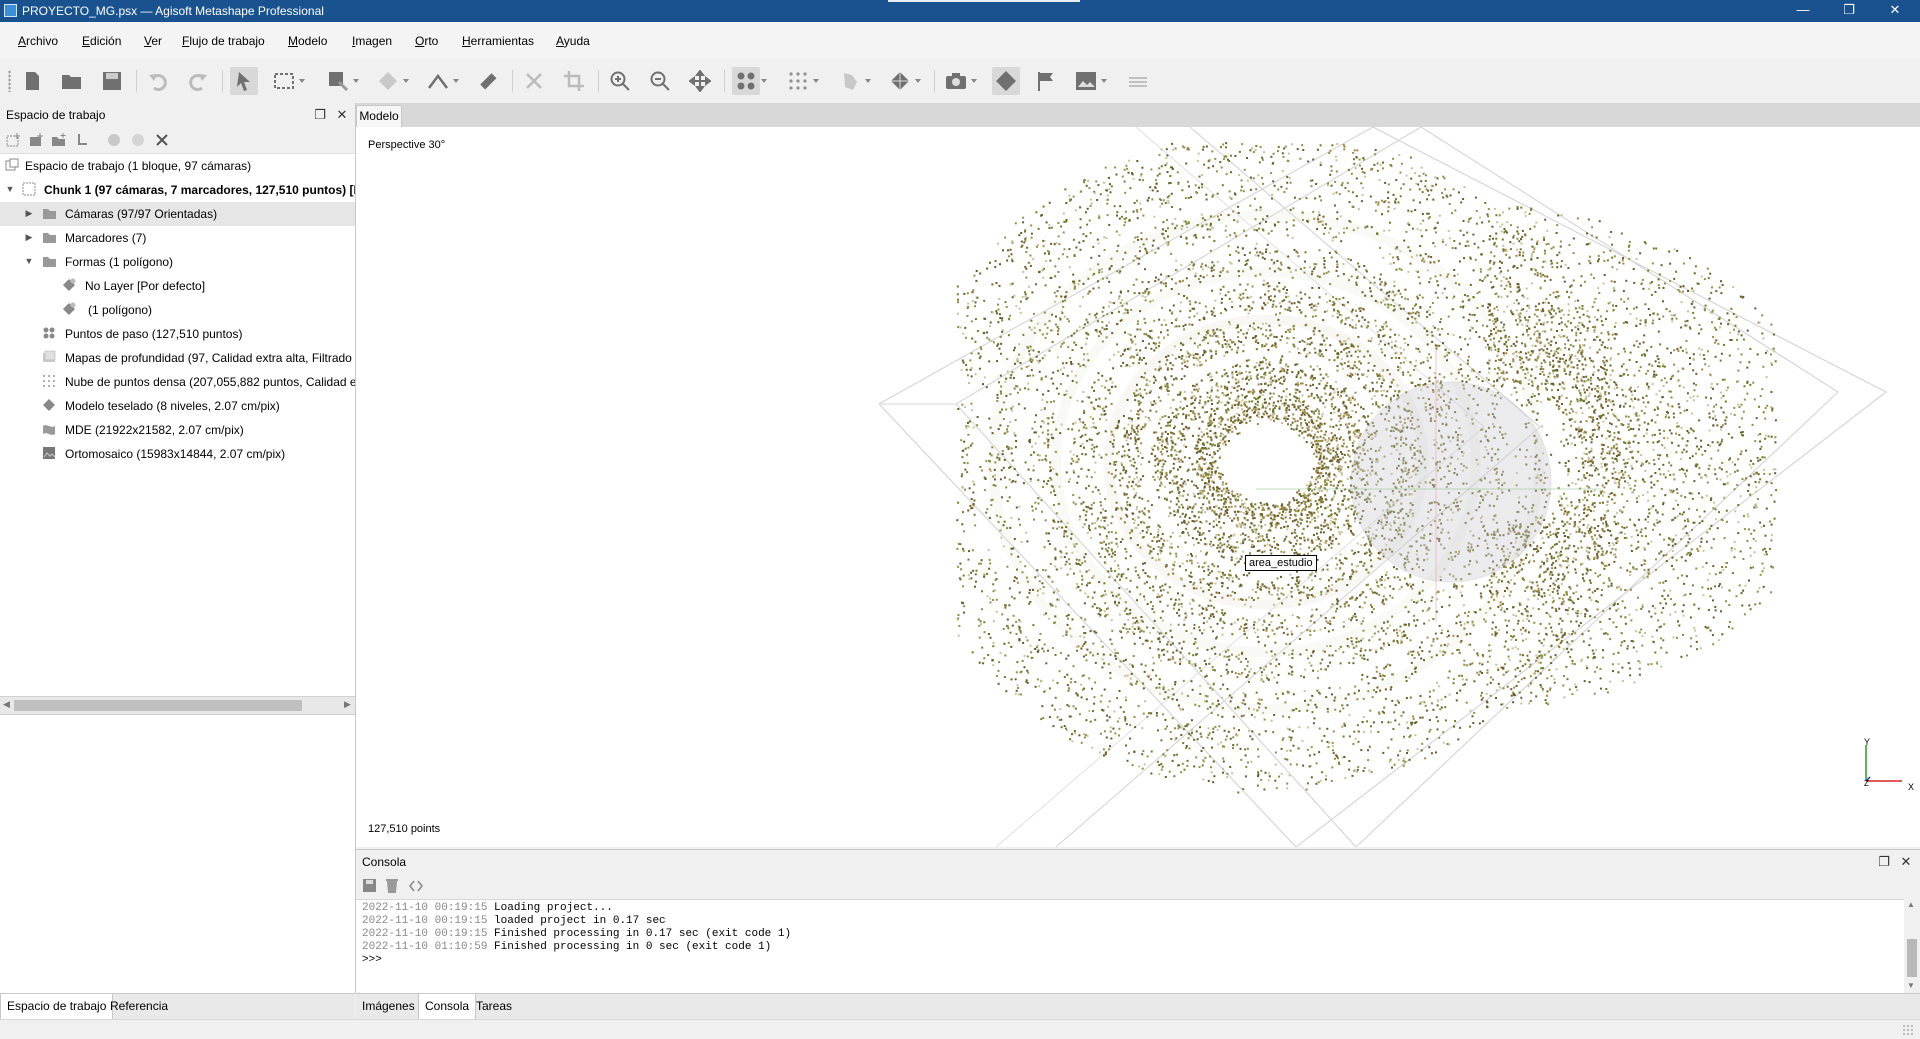 The width and height of the screenshot is (1920, 1039). What do you see at coordinates (746, 81) in the screenshot?
I see `point-cloud-button` at bounding box center [746, 81].